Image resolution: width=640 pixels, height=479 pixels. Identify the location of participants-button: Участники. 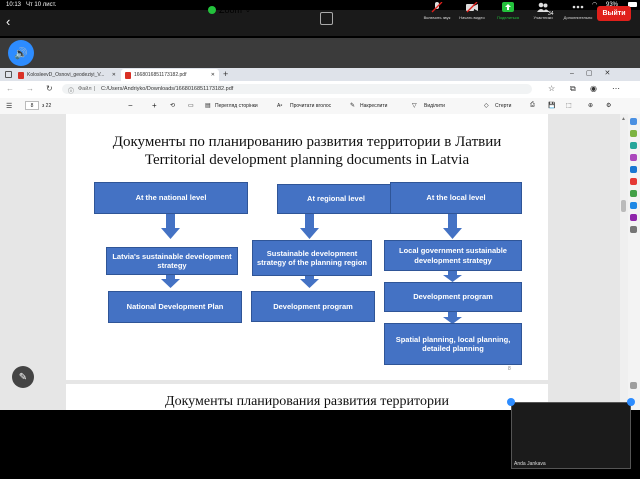
(543, 11).